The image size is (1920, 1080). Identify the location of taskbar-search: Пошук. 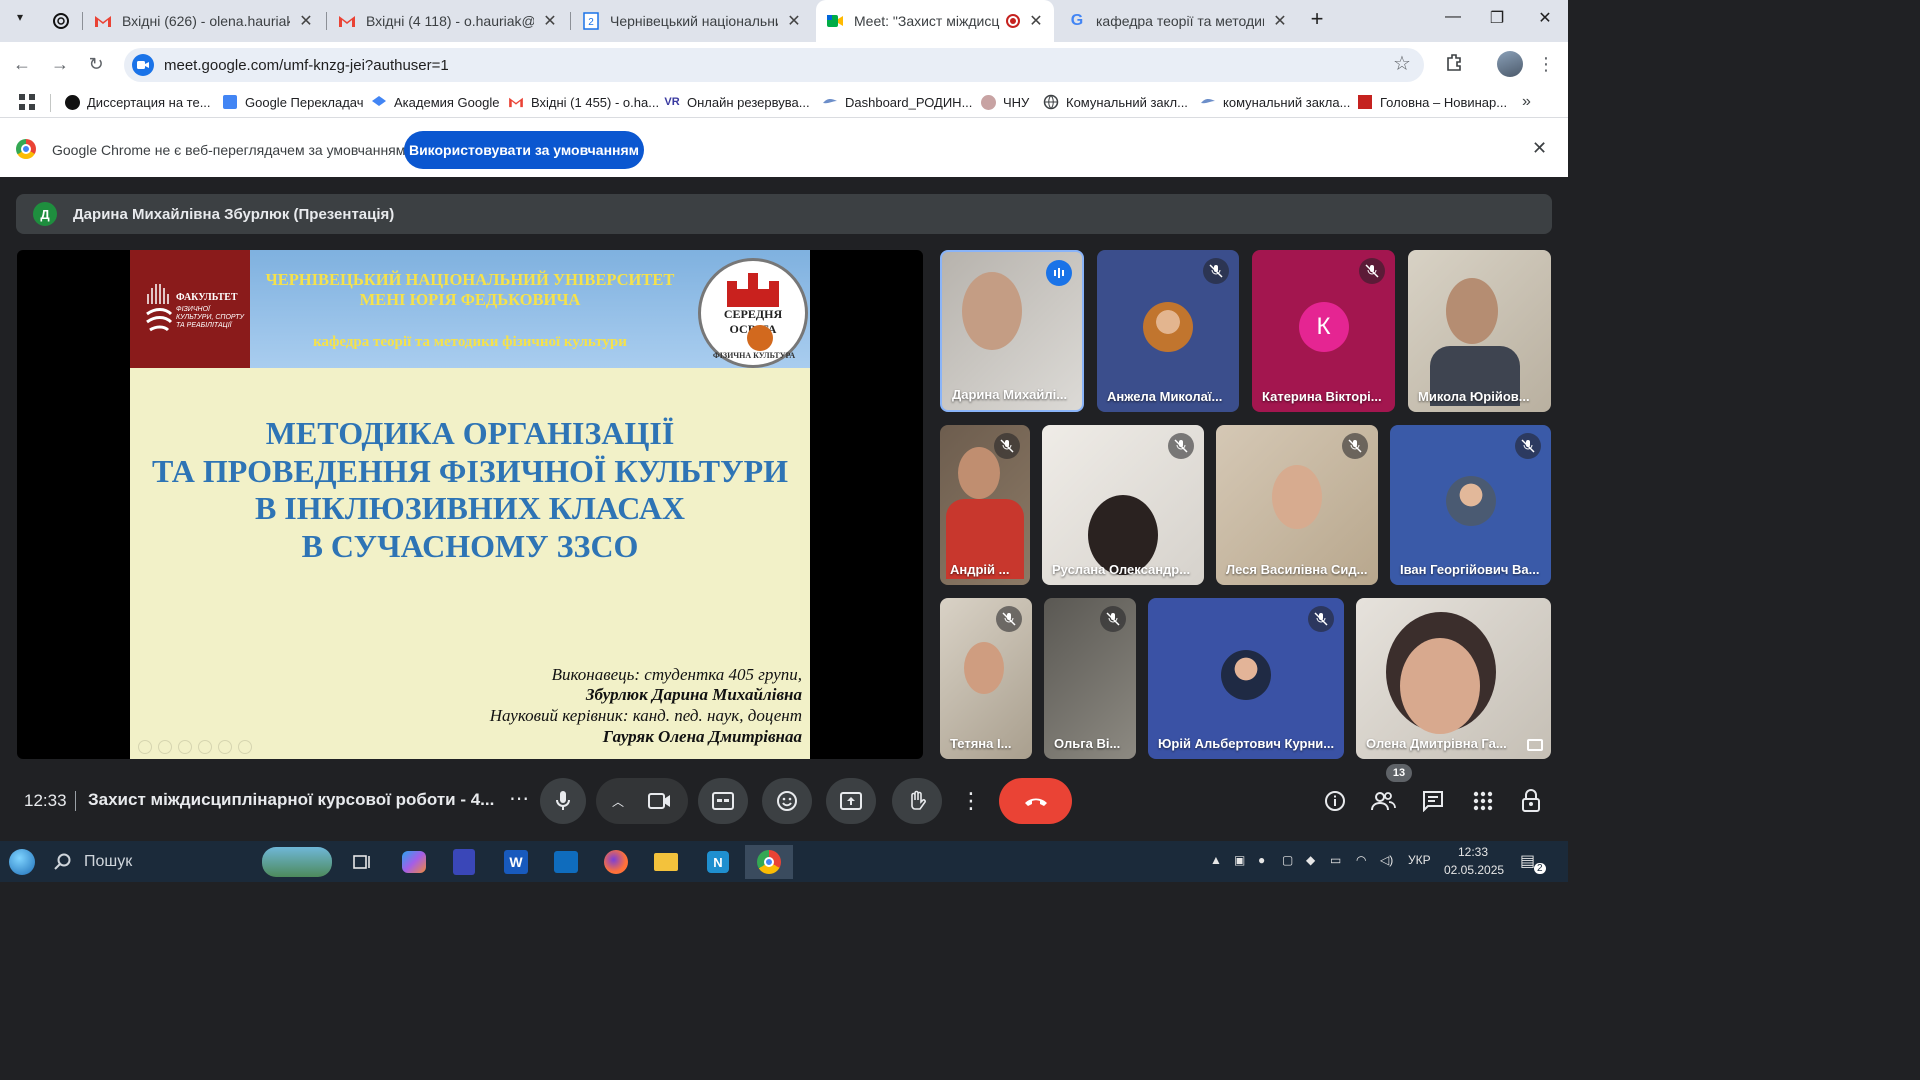
(191, 862).